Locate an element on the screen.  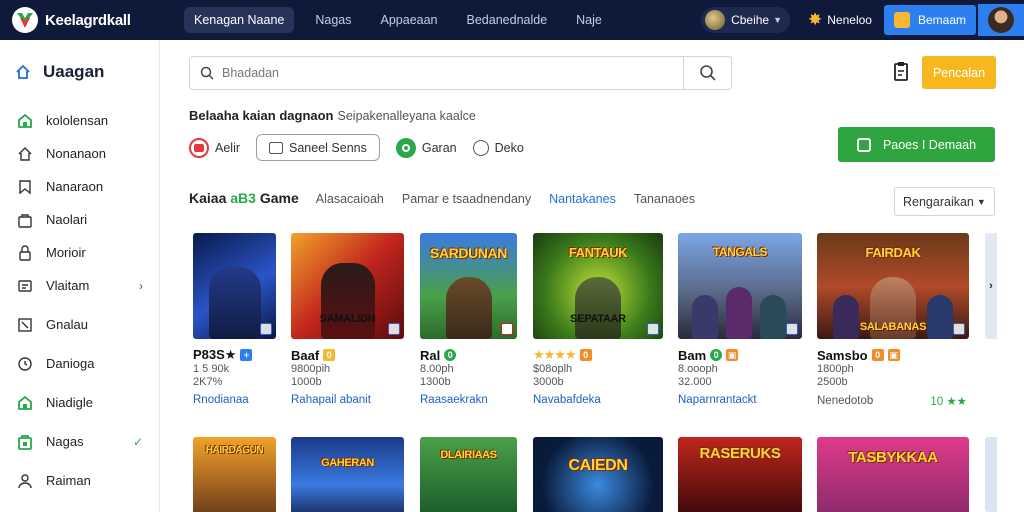
game-link: Raasaekrakn is located at coordinates (468, 400).